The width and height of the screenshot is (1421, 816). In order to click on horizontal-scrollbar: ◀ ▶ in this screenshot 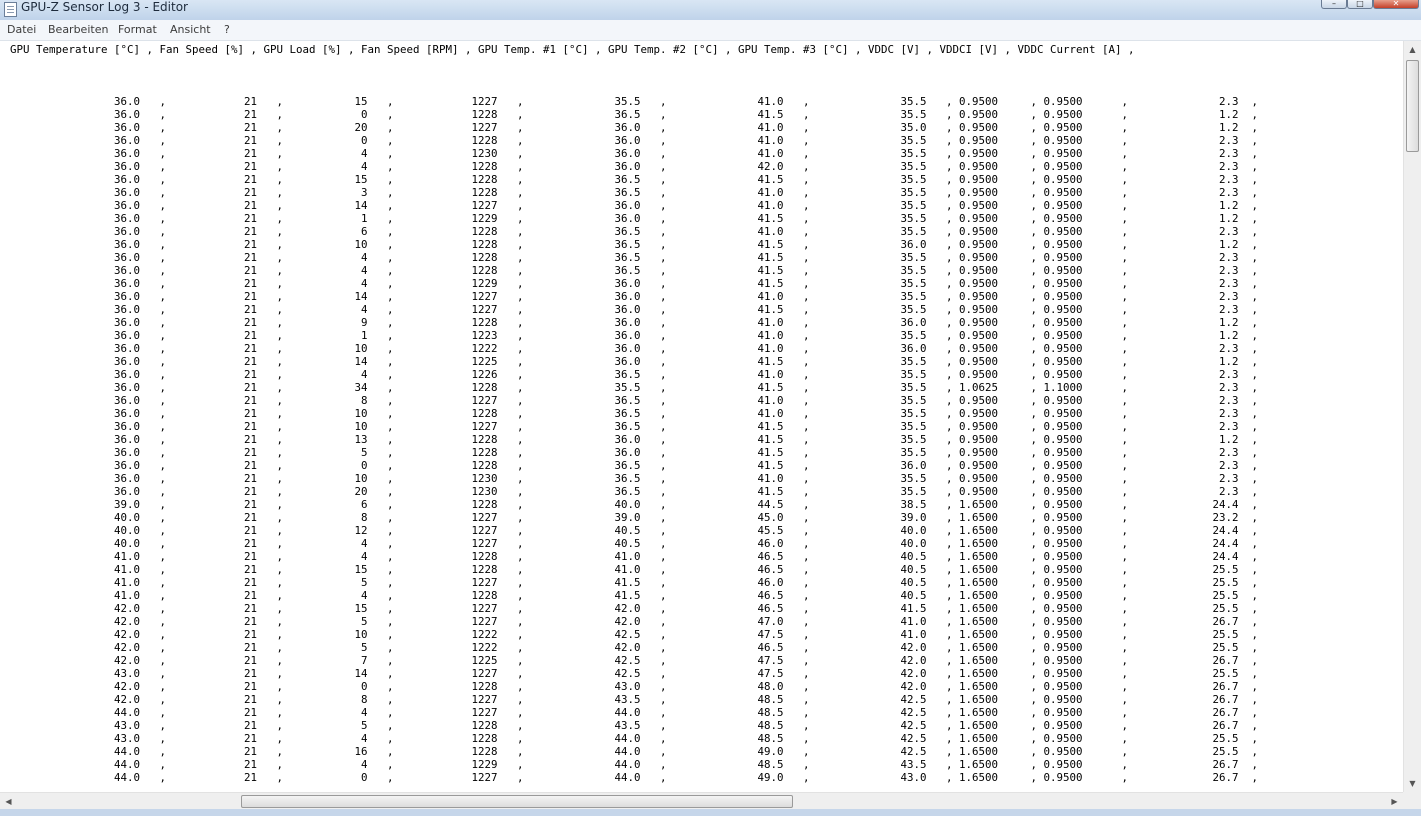, I will do `click(701, 800)`.